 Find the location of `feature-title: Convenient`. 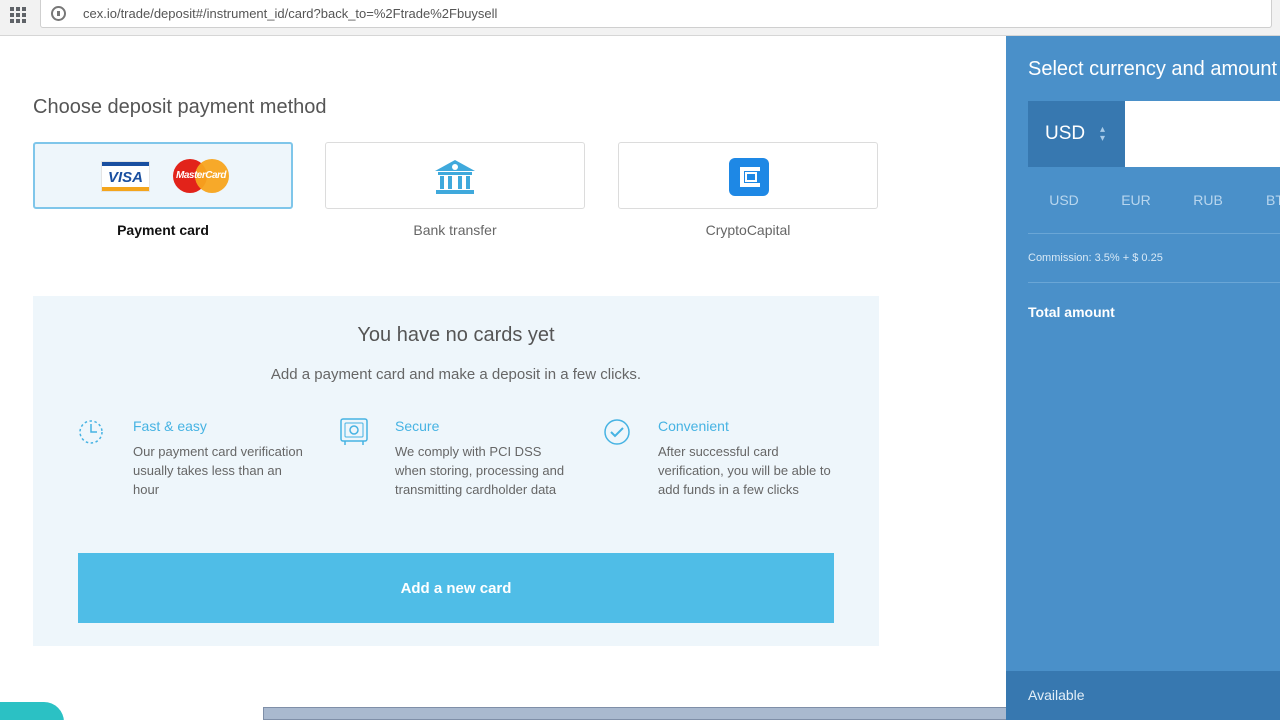

feature-title: Convenient is located at coordinates (693, 426).